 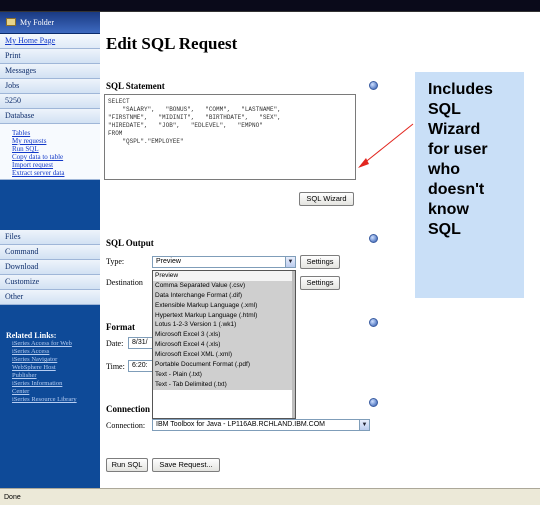 What do you see at coordinates (50, 237) in the screenshot?
I see `sidebar-item-files: Files` at bounding box center [50, 237].